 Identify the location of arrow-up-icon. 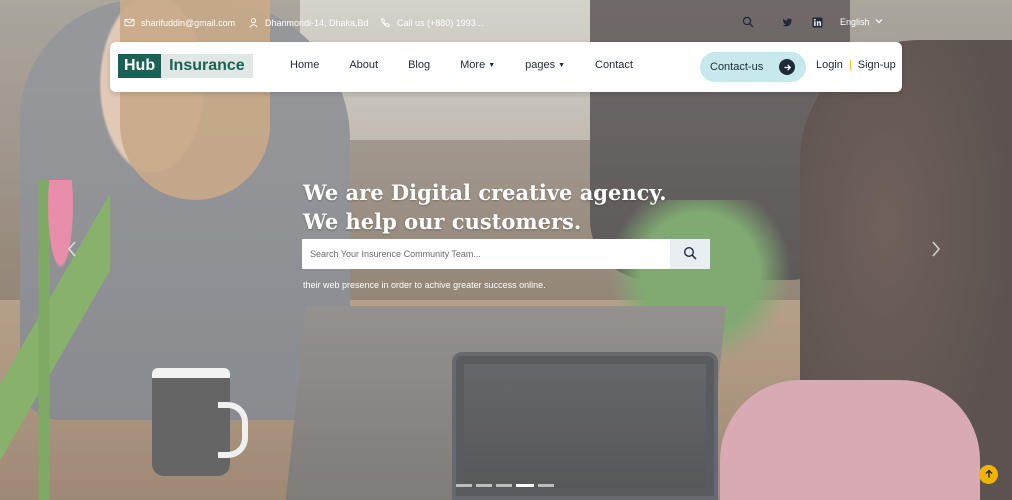
(989, 475).